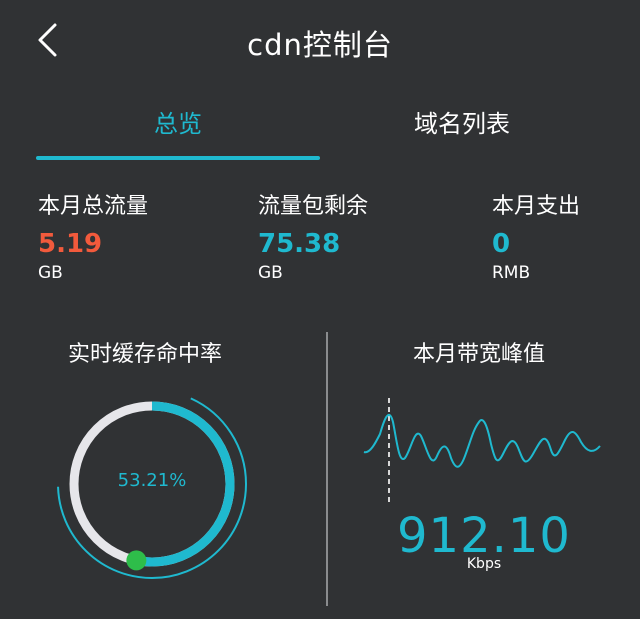  I want to click on tab-overview: 总览, so click(178, 126).